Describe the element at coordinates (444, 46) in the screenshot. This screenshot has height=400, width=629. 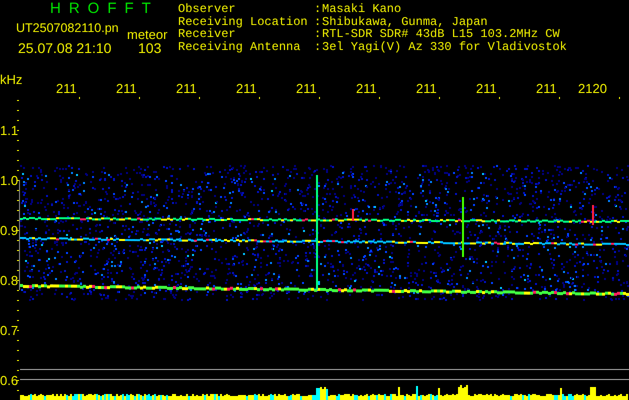
I see `info-value: 3el Yagi(V) Az 330 for Vladivostok` at that location.